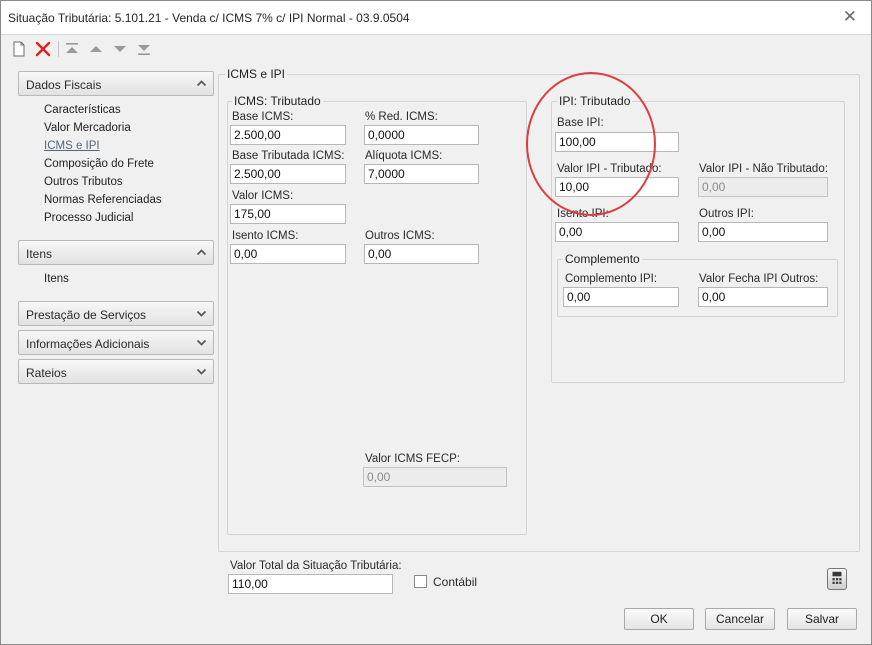 Image resolution: width=872 pixels, height=645 pixels. What do you see at coordinates (591, 144) in the screenshot?
I see `annotation-circle` at bounding box center [591, 144].